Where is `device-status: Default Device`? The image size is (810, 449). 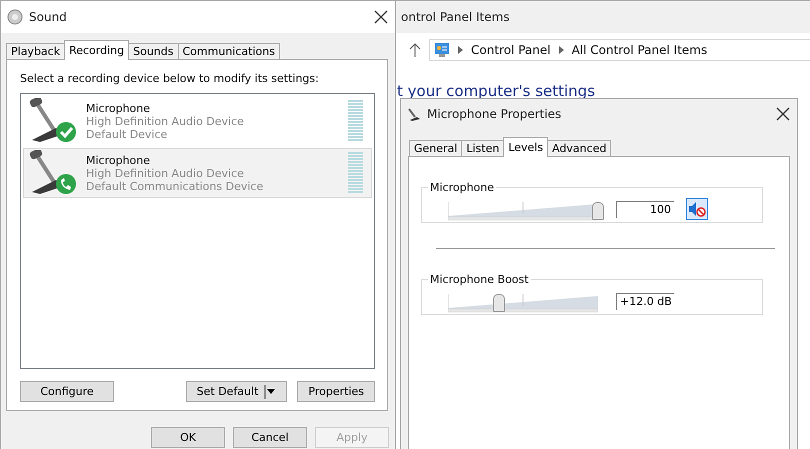
device-status: Default Device is located at coordinates (127, 134).